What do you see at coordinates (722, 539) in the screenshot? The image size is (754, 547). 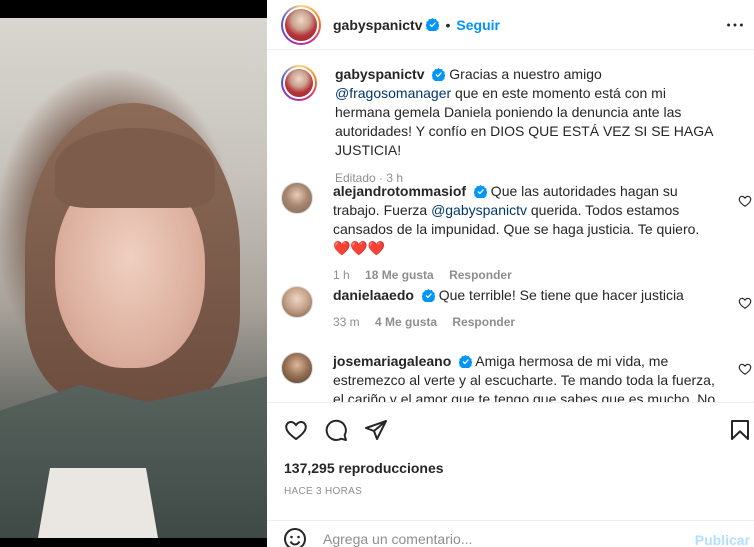 I see `publish-button: Publicar` at bounding box center [722, 539].